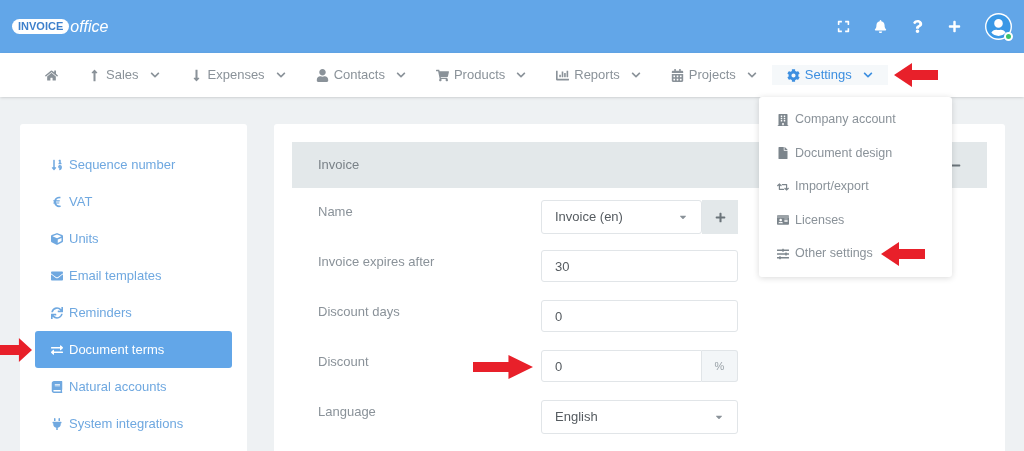  I want to click on text-field: 30, so click(639, 266).